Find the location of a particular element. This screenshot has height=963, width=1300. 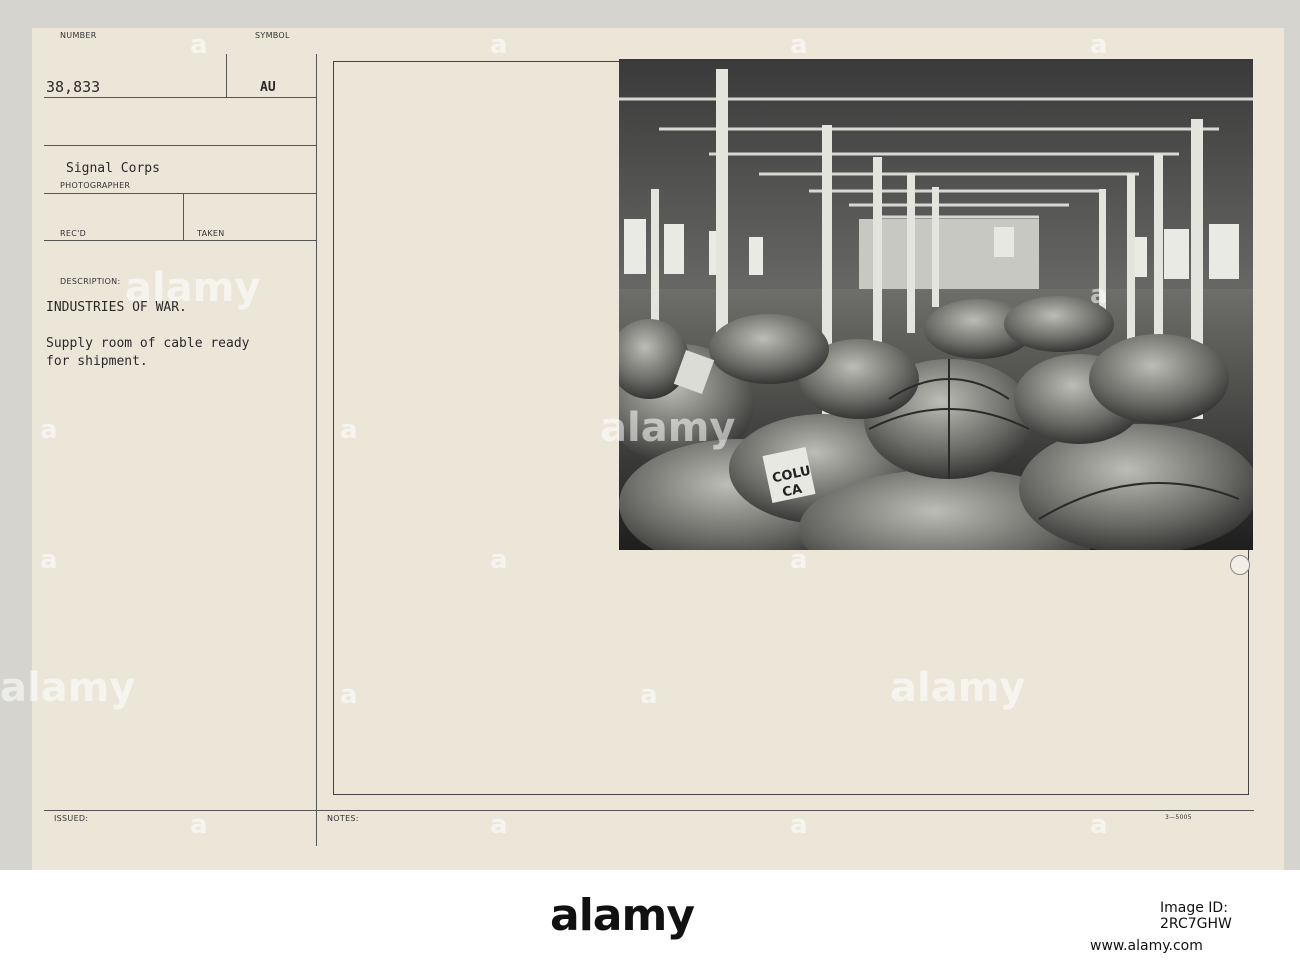

watermark-a-12: a is located at coordinates (199, 825).